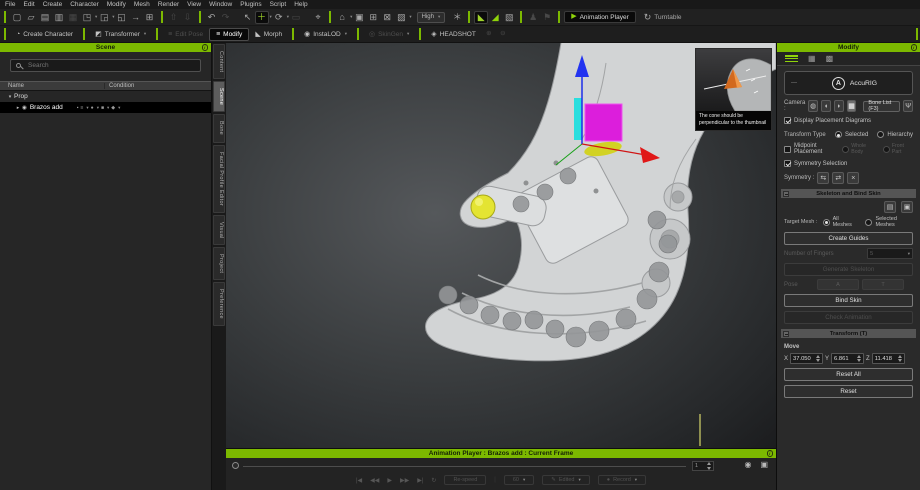 This screenshot has height=490, width=920. Describe the element at coordinates (404, 480) in the screenshot. I see `next-frame-button: ▶▶` at that location.